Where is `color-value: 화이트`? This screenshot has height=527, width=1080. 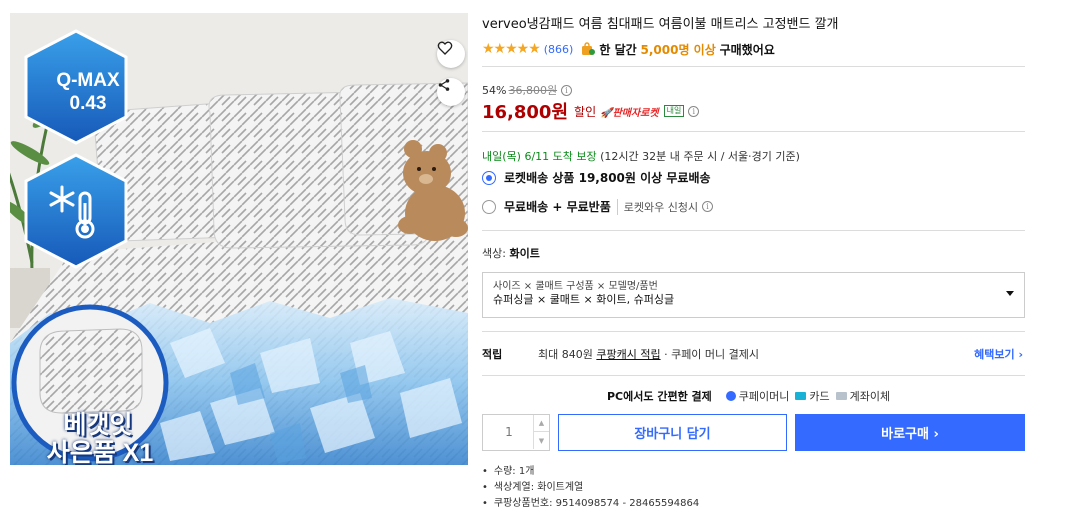
color-value: 화이트 is located at coordinates (524, 253).